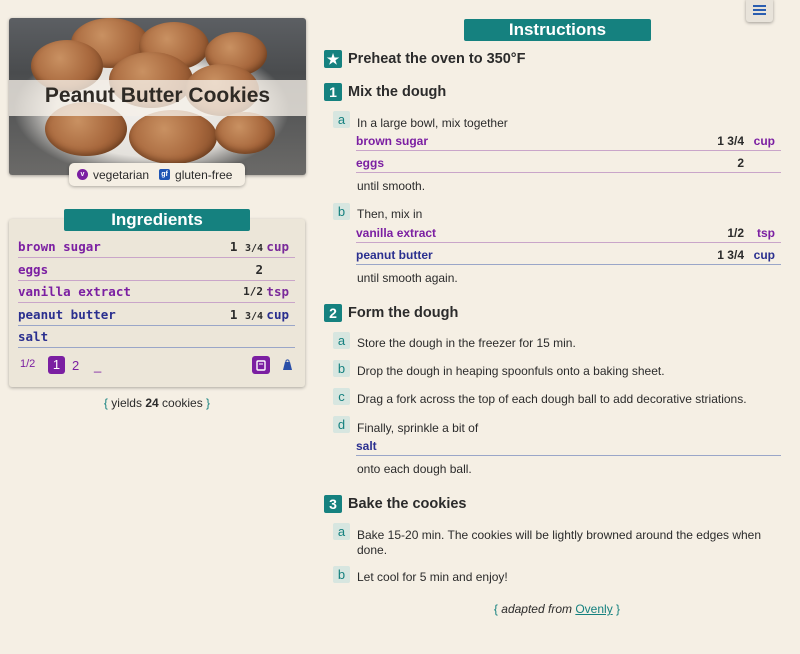 This screenshot has width=800, height=654. I want to click on tag-vegetarian: v vegetarian, so click(113, 175).